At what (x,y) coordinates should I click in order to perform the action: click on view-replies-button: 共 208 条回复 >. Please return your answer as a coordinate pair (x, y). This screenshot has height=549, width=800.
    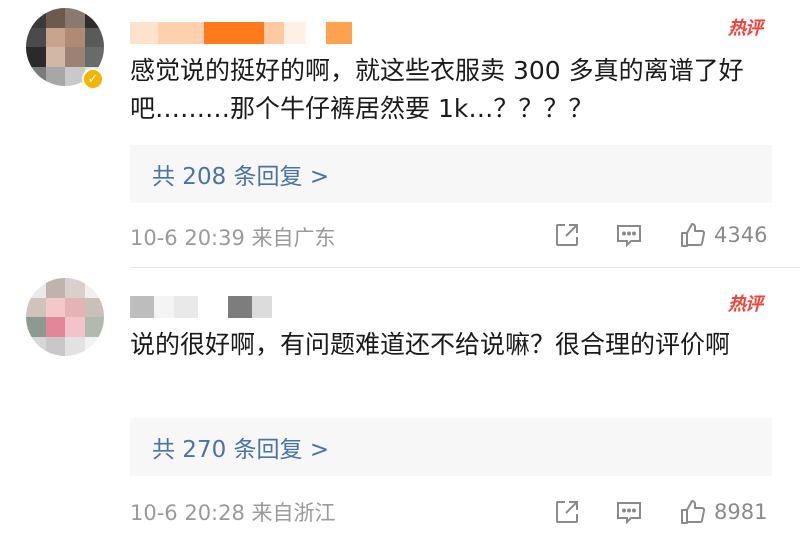
    Looking at the image, I should click on (451, 174).